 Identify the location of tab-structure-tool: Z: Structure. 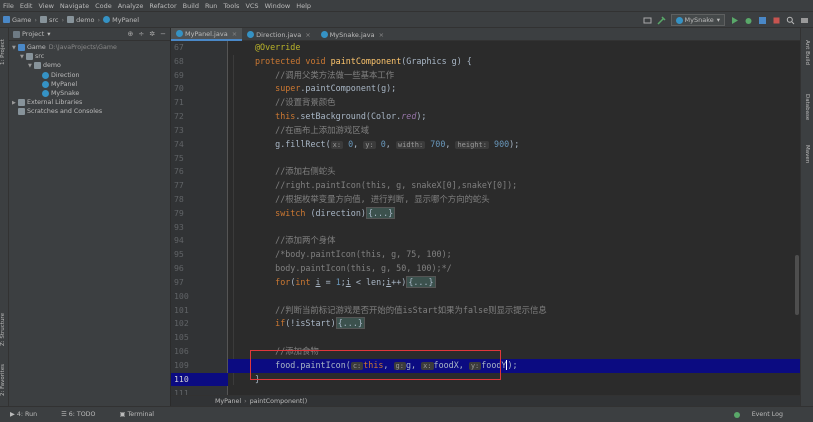
(4, 330).